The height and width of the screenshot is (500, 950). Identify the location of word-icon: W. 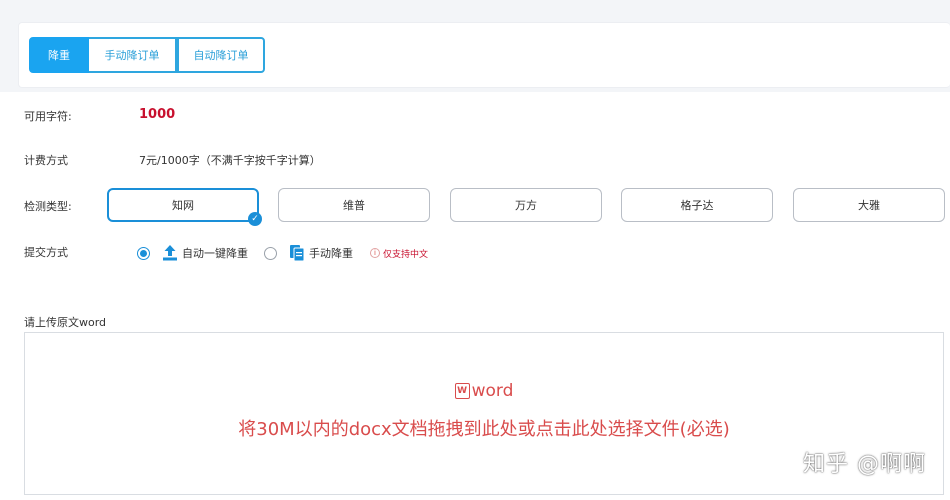
(462, 391).